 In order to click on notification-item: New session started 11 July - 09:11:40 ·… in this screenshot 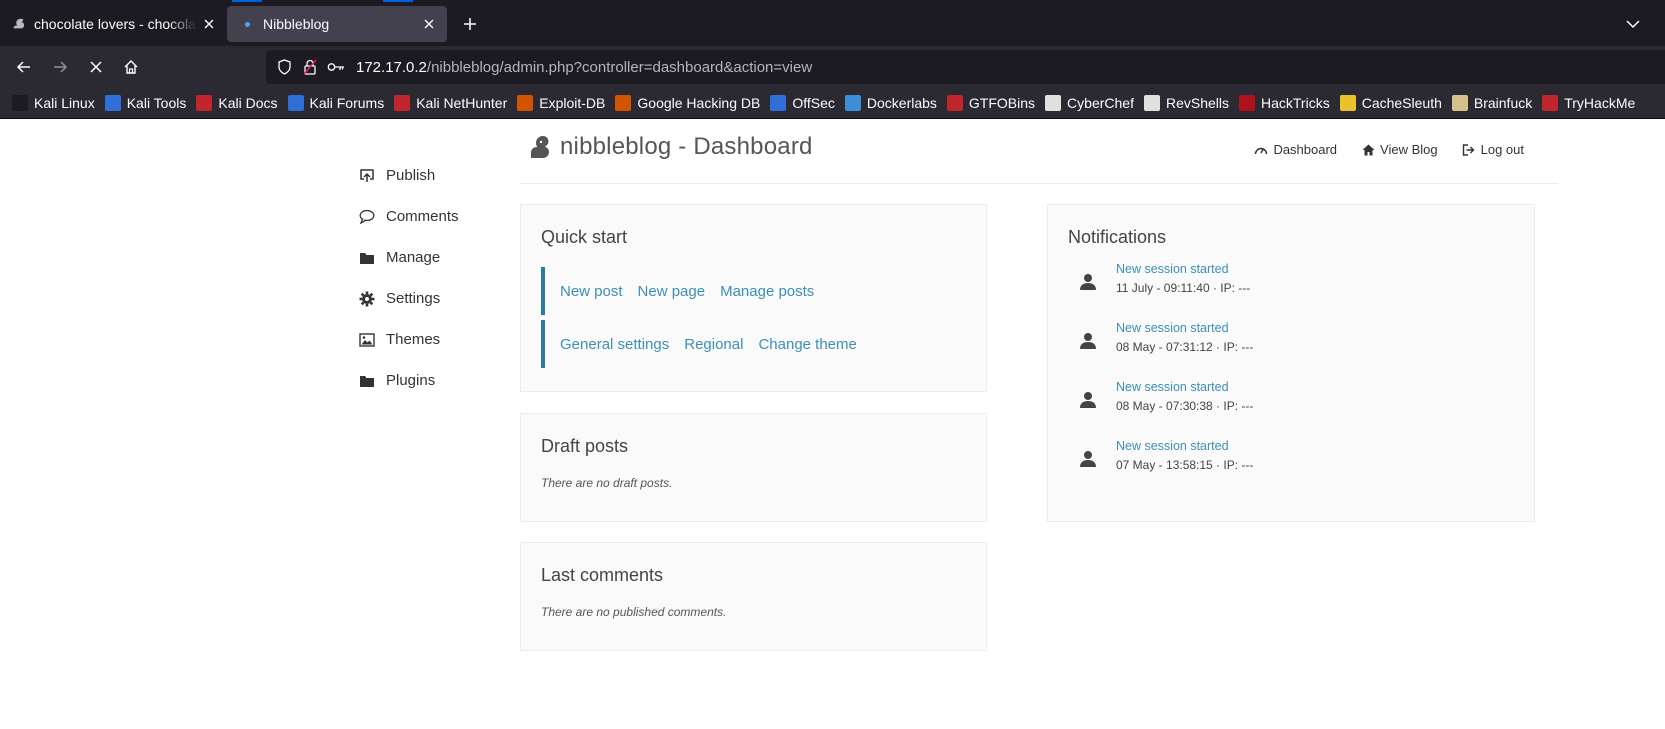, I will do `click(1164, 286)`.